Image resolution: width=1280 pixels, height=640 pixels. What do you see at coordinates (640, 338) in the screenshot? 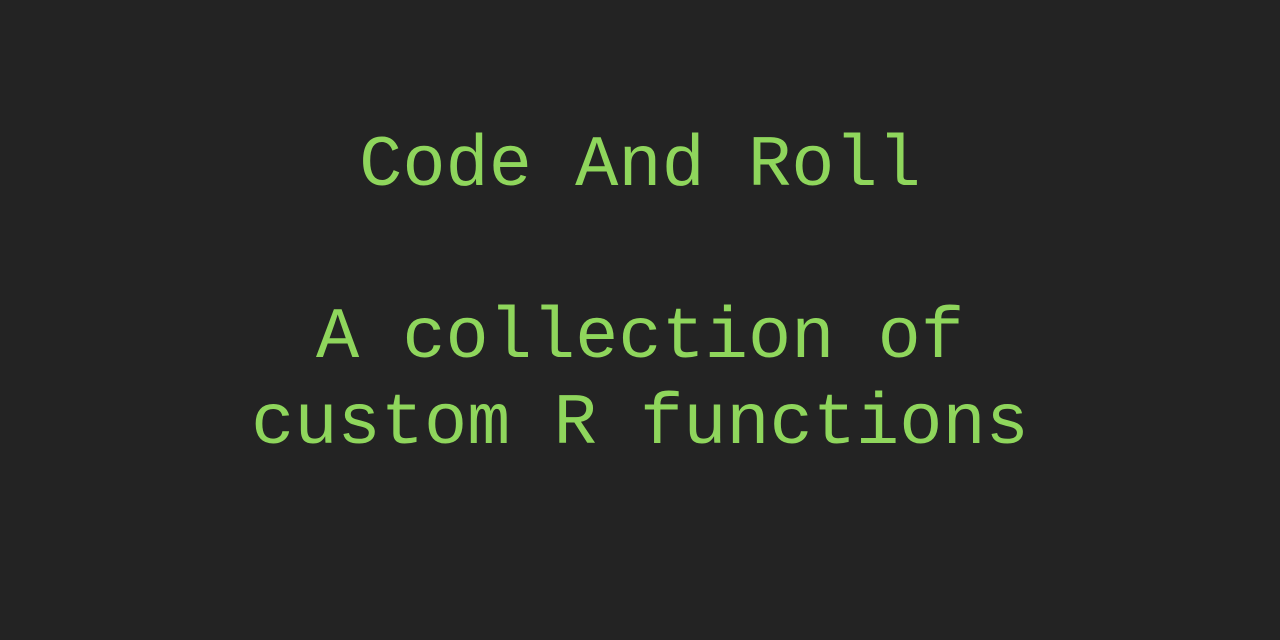
I see `banner-subtitle-line-1: A collection of` at bounding box center [640, 338].